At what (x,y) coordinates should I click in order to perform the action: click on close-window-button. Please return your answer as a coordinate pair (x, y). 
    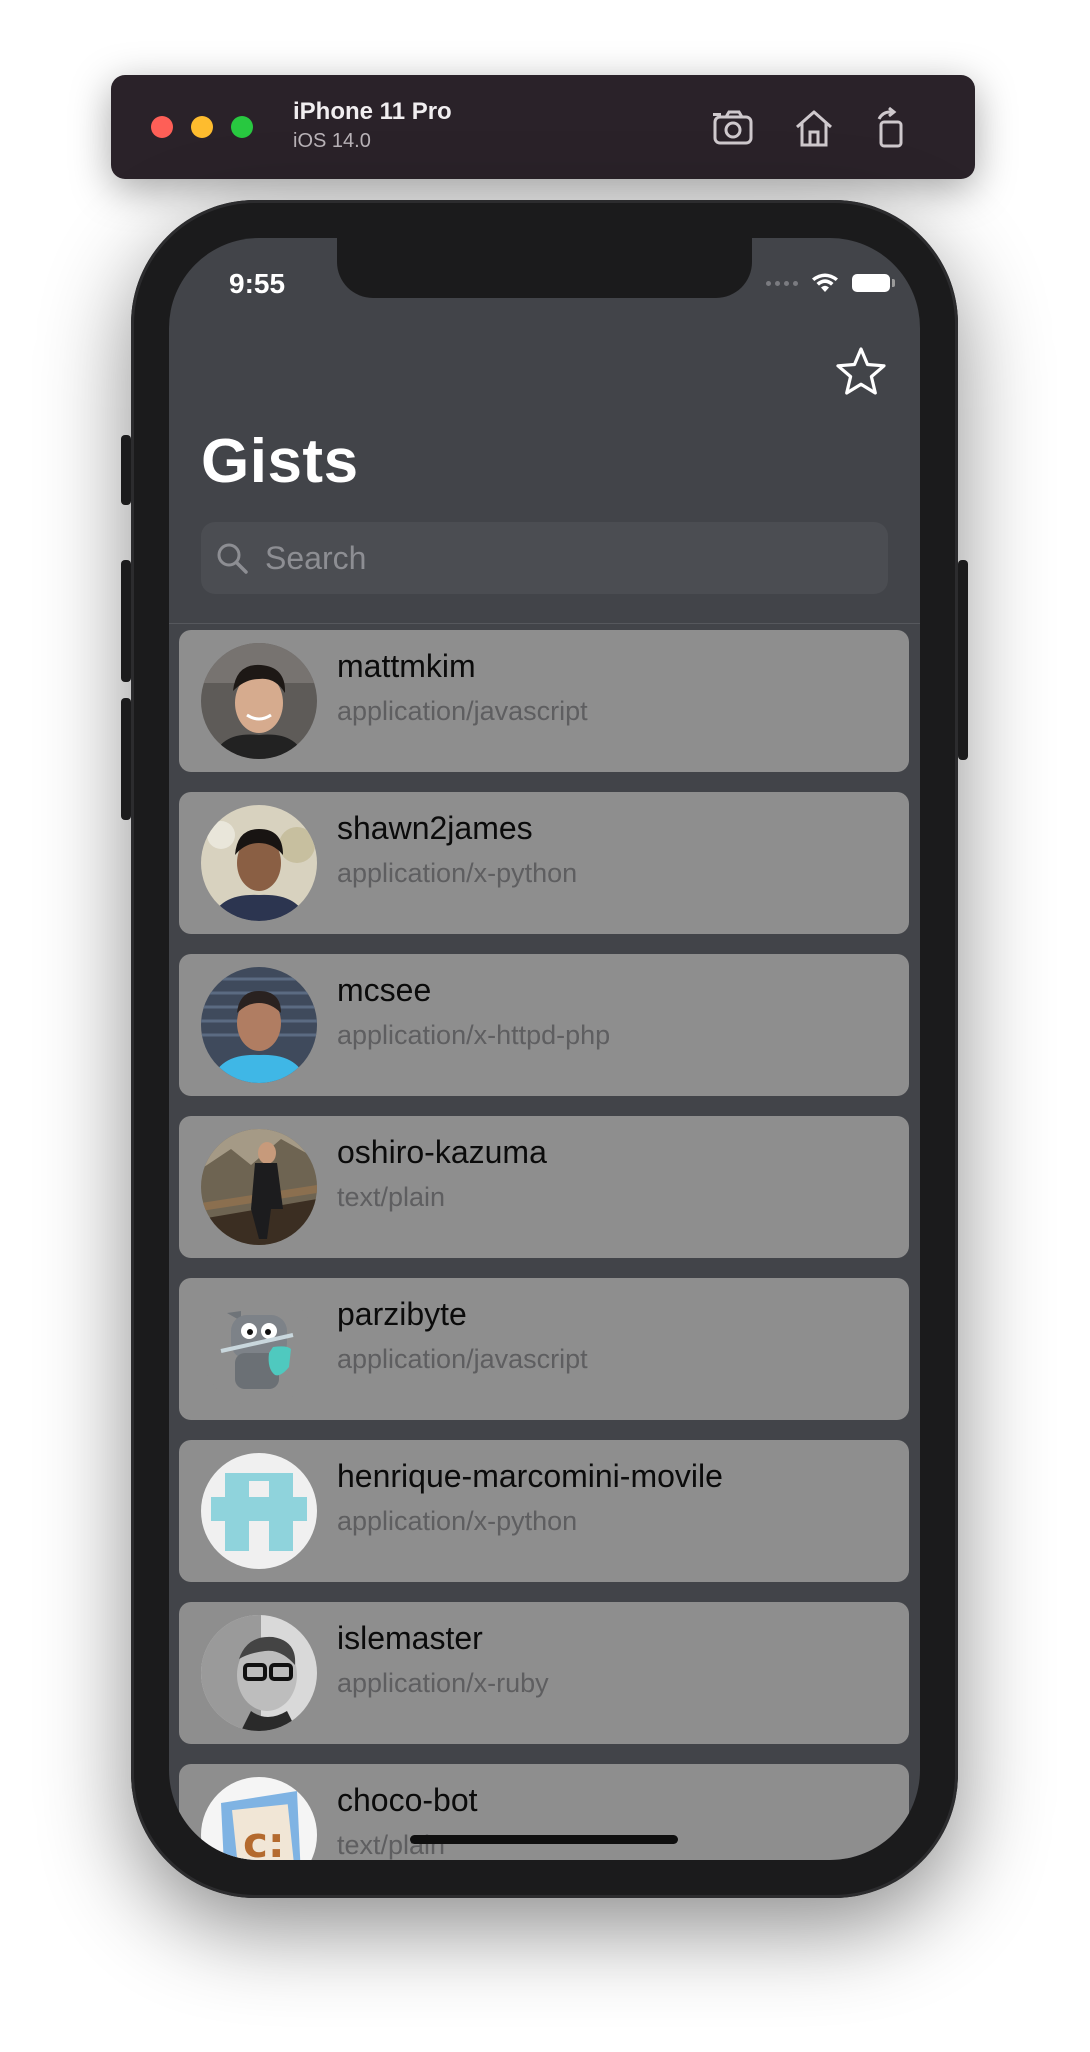
    Looking at the image, I should click on (162, 127).